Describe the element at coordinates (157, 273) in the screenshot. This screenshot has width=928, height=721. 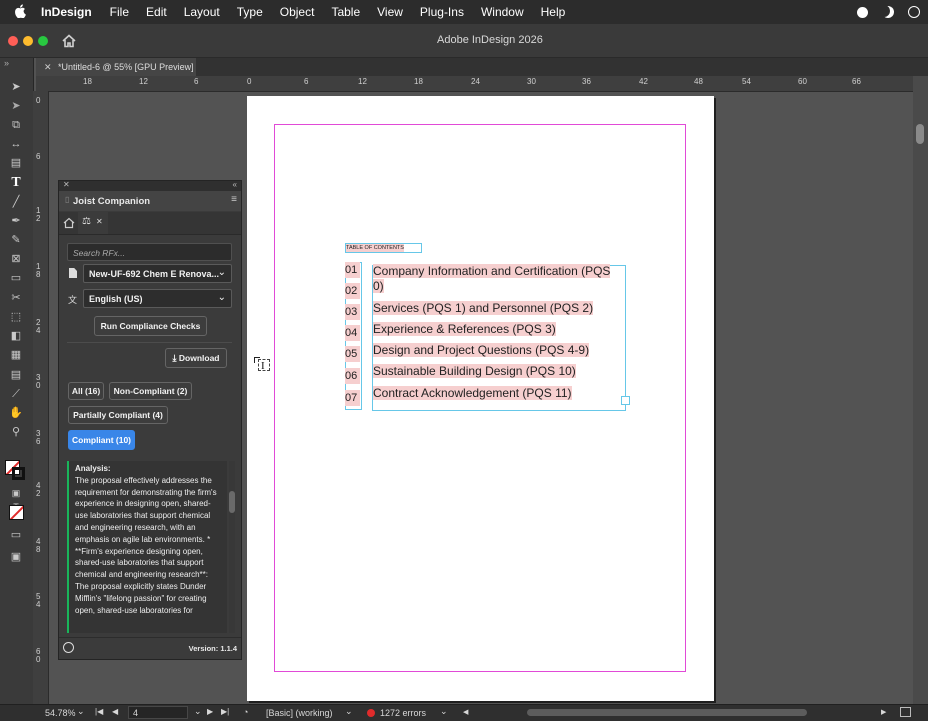
I see `rfx-document-select: New-UF-692 Chem E Renova... ⌄` at that location.